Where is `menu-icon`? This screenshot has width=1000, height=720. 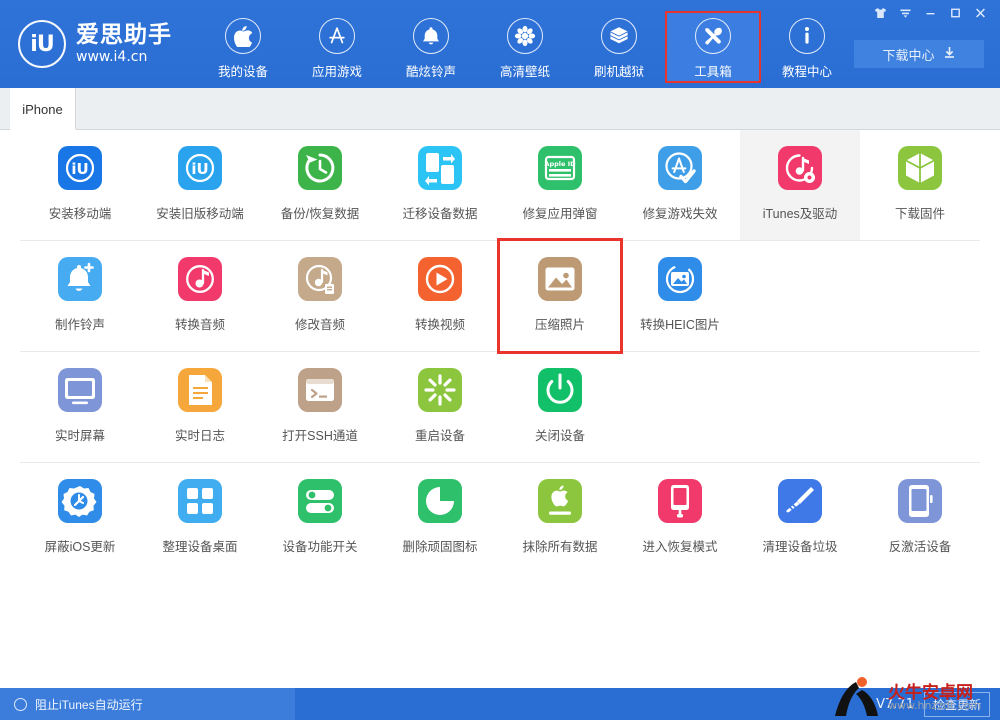 menu-icon is located at coordinates (905, 13).